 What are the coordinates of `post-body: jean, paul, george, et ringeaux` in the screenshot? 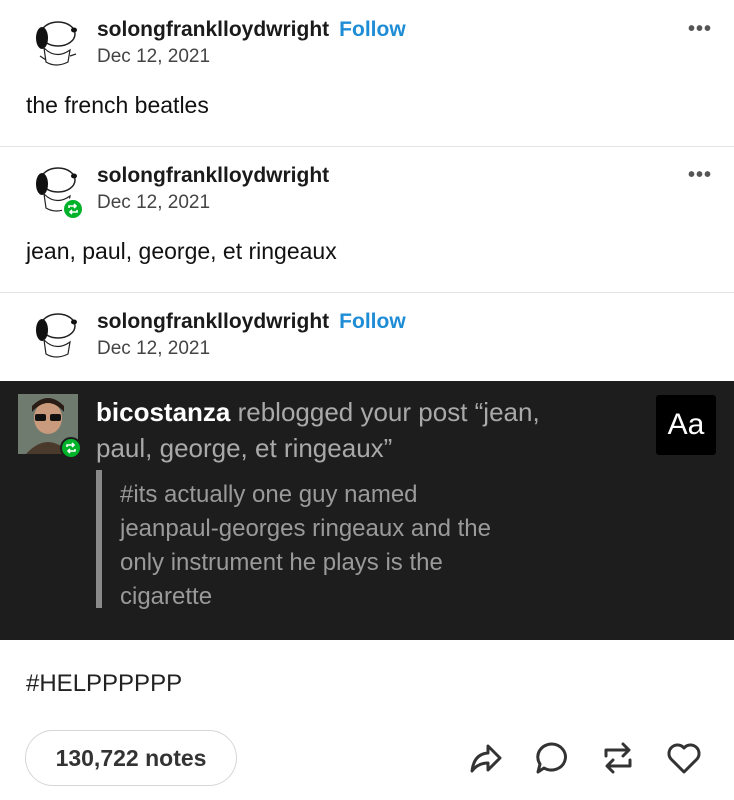 It's located at (181, 251).